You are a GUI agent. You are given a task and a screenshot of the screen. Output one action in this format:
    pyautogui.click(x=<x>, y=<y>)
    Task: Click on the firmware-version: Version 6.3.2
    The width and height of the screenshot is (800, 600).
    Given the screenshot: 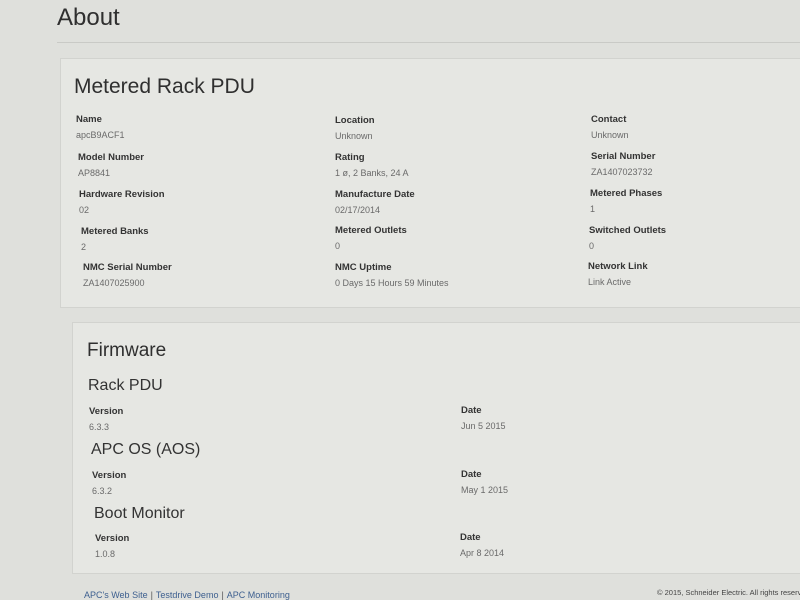 What is the action you would take?
    pyautogui.click(x=109, y=483)
    